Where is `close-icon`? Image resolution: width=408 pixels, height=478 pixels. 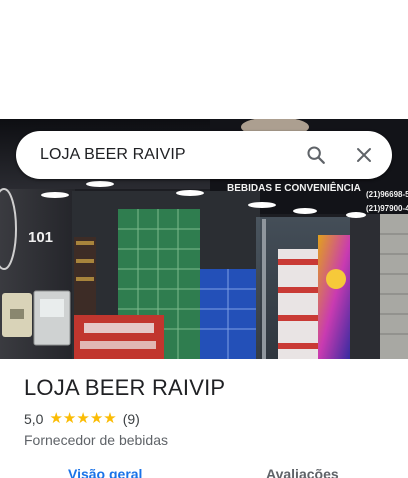 close-icon is located at coordinates (364, 155).